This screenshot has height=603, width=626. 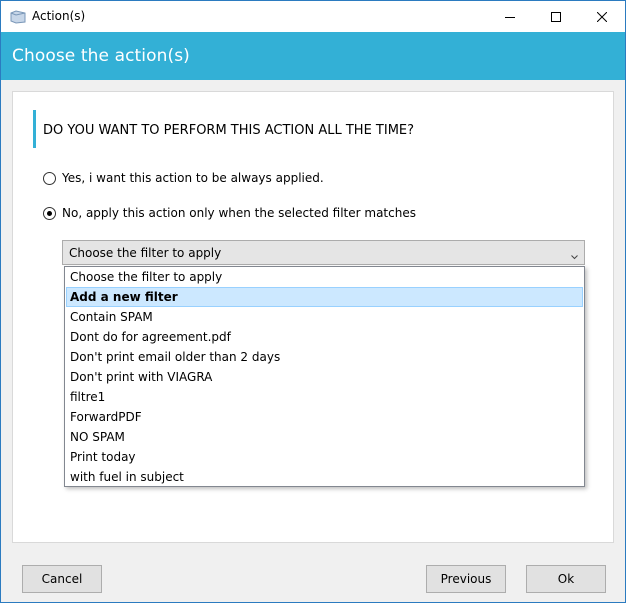 I want to click on dropdown-item: Choose the filter to apply, so click(x=324, y=277).